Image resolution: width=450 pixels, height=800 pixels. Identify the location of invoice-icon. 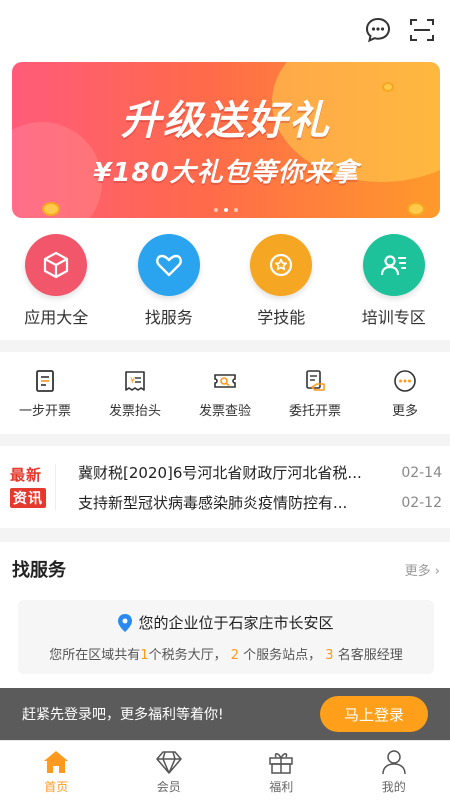
(45, 381).